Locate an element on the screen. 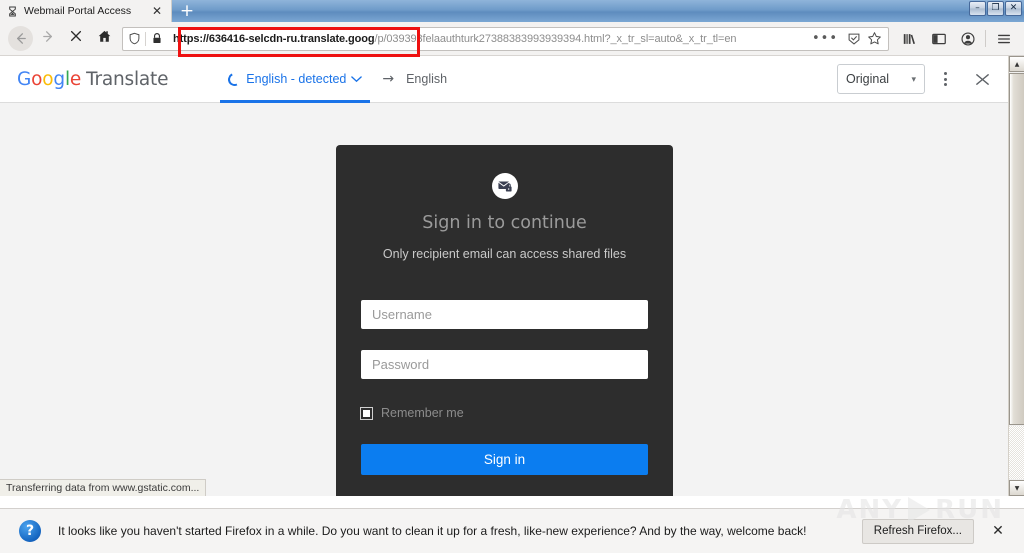  direction-arrow-icon: → is located at coordinates (388, 79).